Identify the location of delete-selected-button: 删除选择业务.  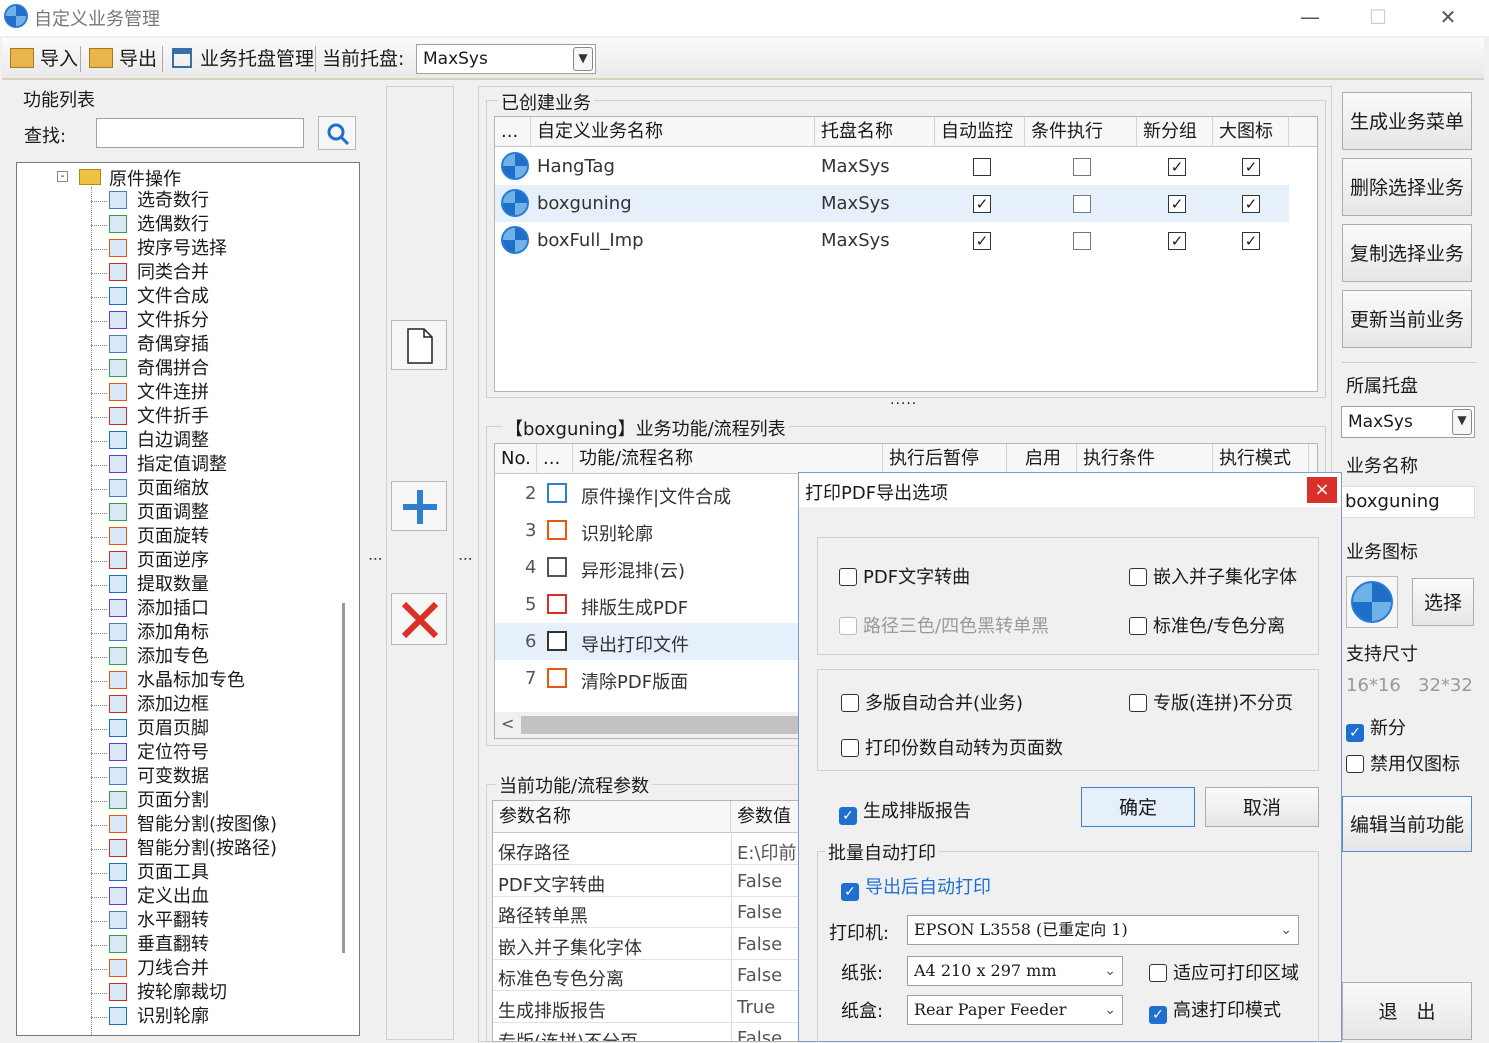
(1407, 187).